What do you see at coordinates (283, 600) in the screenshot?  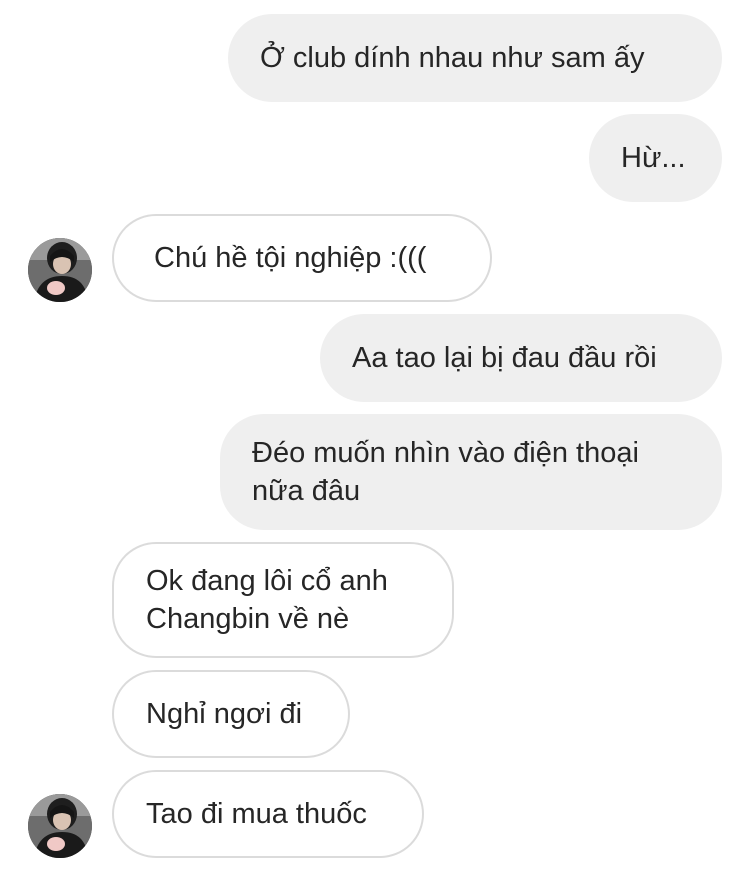 I see `message-bubble-received: Ok đang lôi cổ anh Changbin về nè` at bounding box center [283, 600].